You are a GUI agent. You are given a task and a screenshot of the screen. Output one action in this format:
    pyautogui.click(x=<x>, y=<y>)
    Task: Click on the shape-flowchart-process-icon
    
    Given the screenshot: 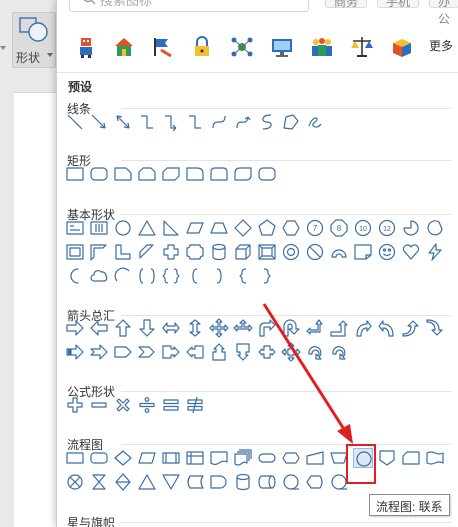 What is the action you would take?
    pyautogui.click(x=75, y=458)
    